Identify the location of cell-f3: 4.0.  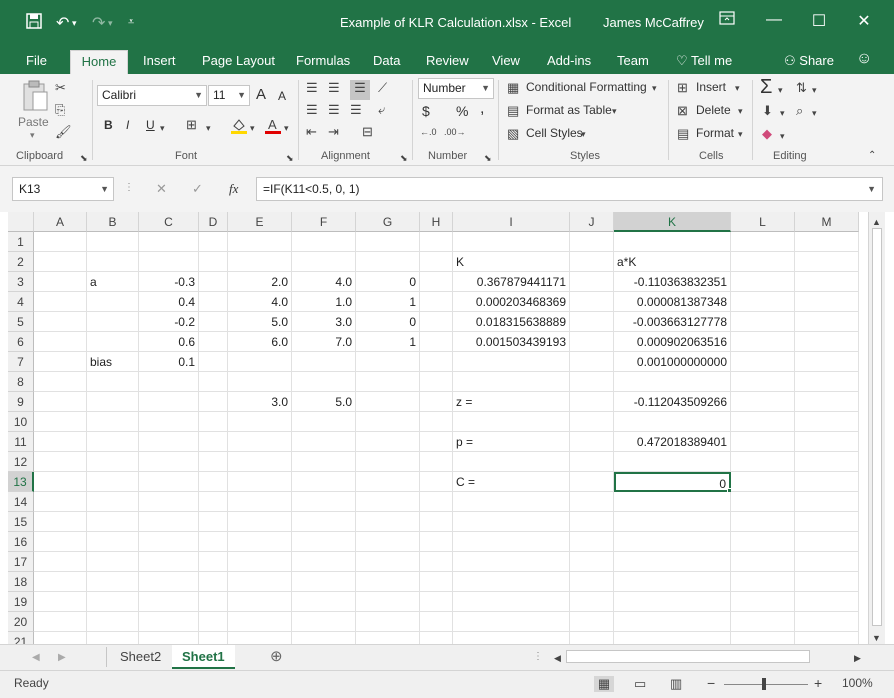
(324, 282).